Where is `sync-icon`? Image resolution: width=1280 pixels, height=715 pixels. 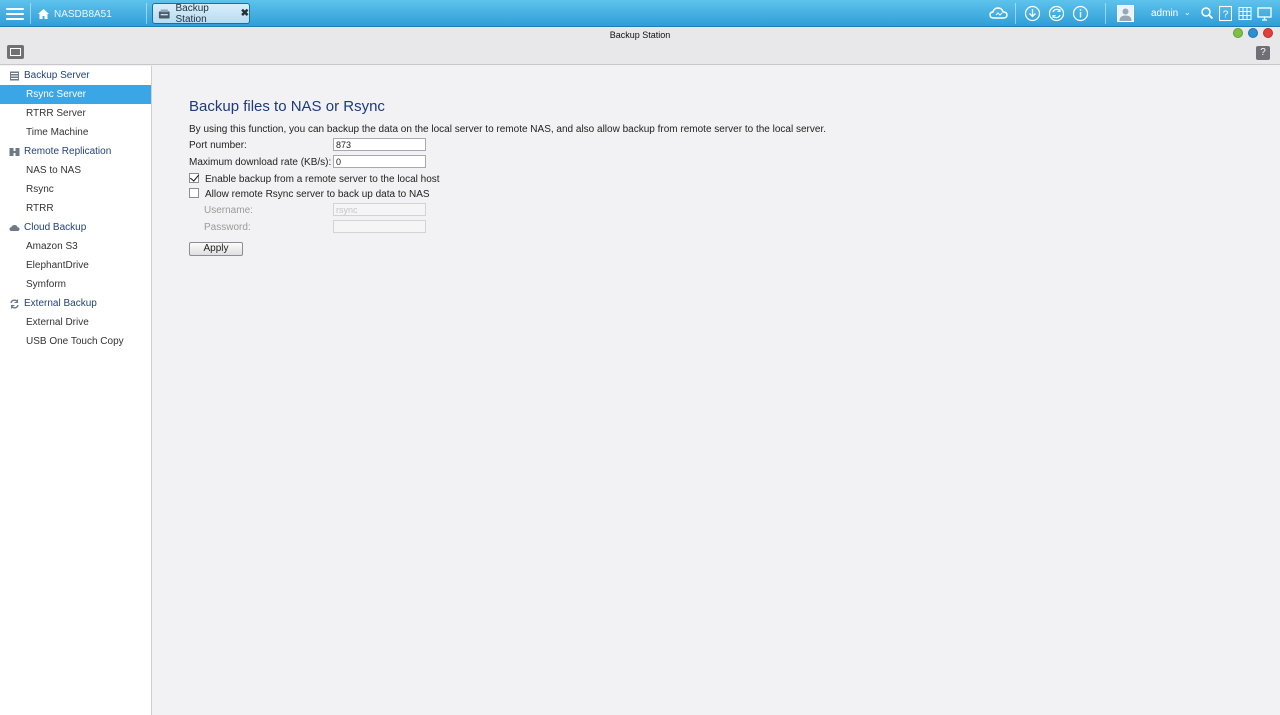 sync-icon is located at coordinates (1056, 13).